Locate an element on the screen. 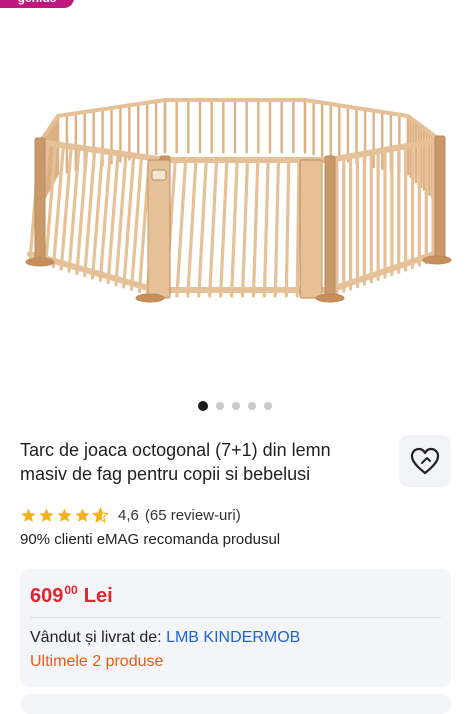 This screenshot has height=714, width=470. product-price: 60900 Lei is located at coordinates (71, 595).